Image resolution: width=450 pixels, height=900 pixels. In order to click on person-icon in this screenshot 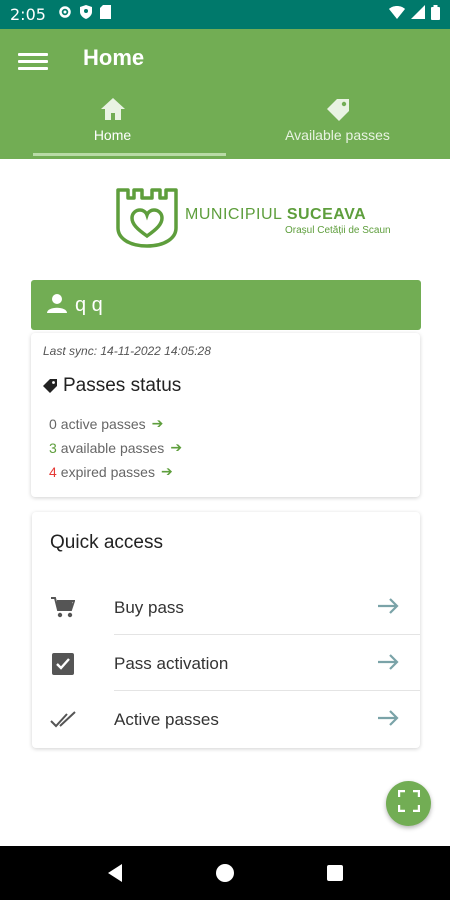, I will do `click(57, 305)`.